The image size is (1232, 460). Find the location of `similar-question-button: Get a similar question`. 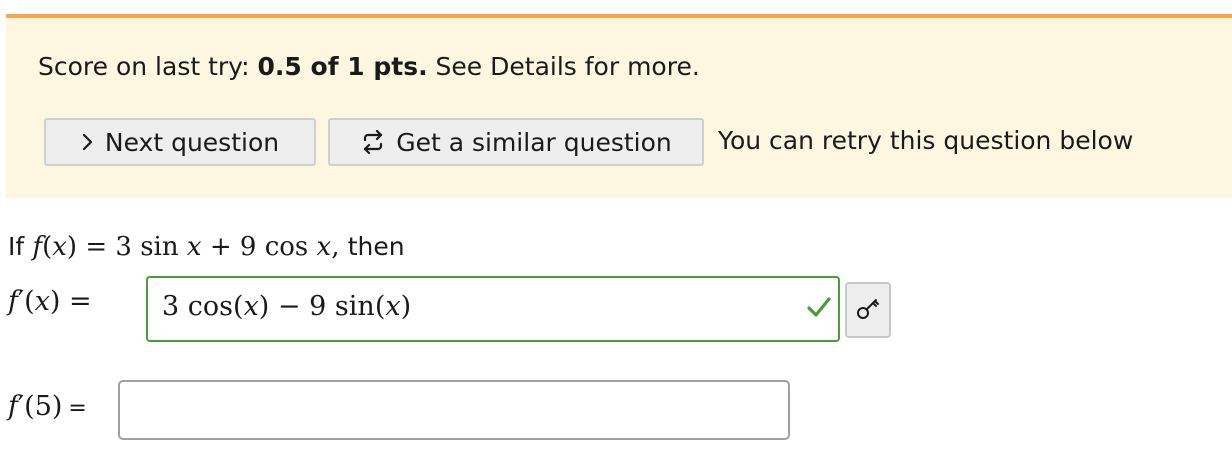

similar-question-button: Get a similar question is located at coordinates (516, 142).